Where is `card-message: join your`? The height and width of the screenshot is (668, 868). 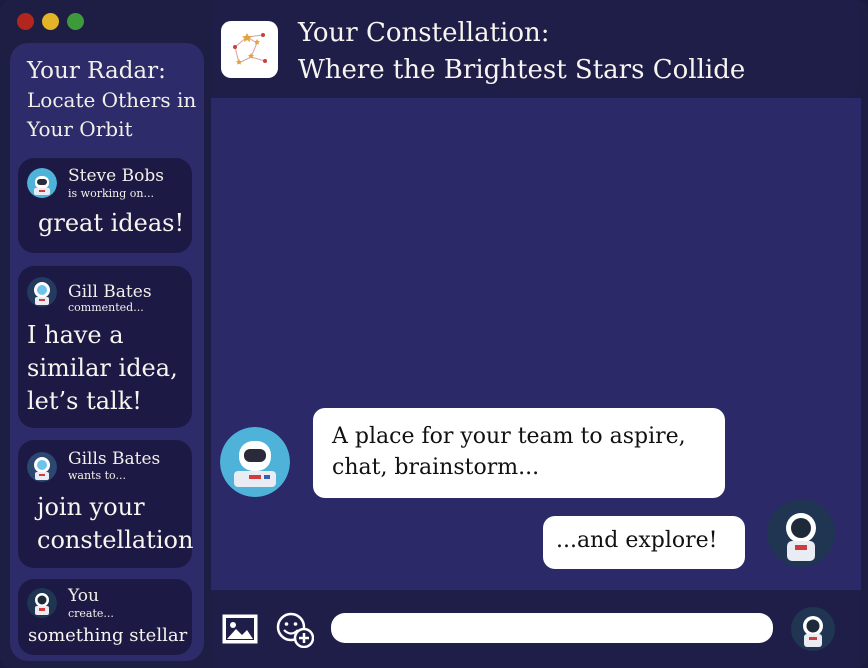
card-message: join your is located at coordinates (91, 507).